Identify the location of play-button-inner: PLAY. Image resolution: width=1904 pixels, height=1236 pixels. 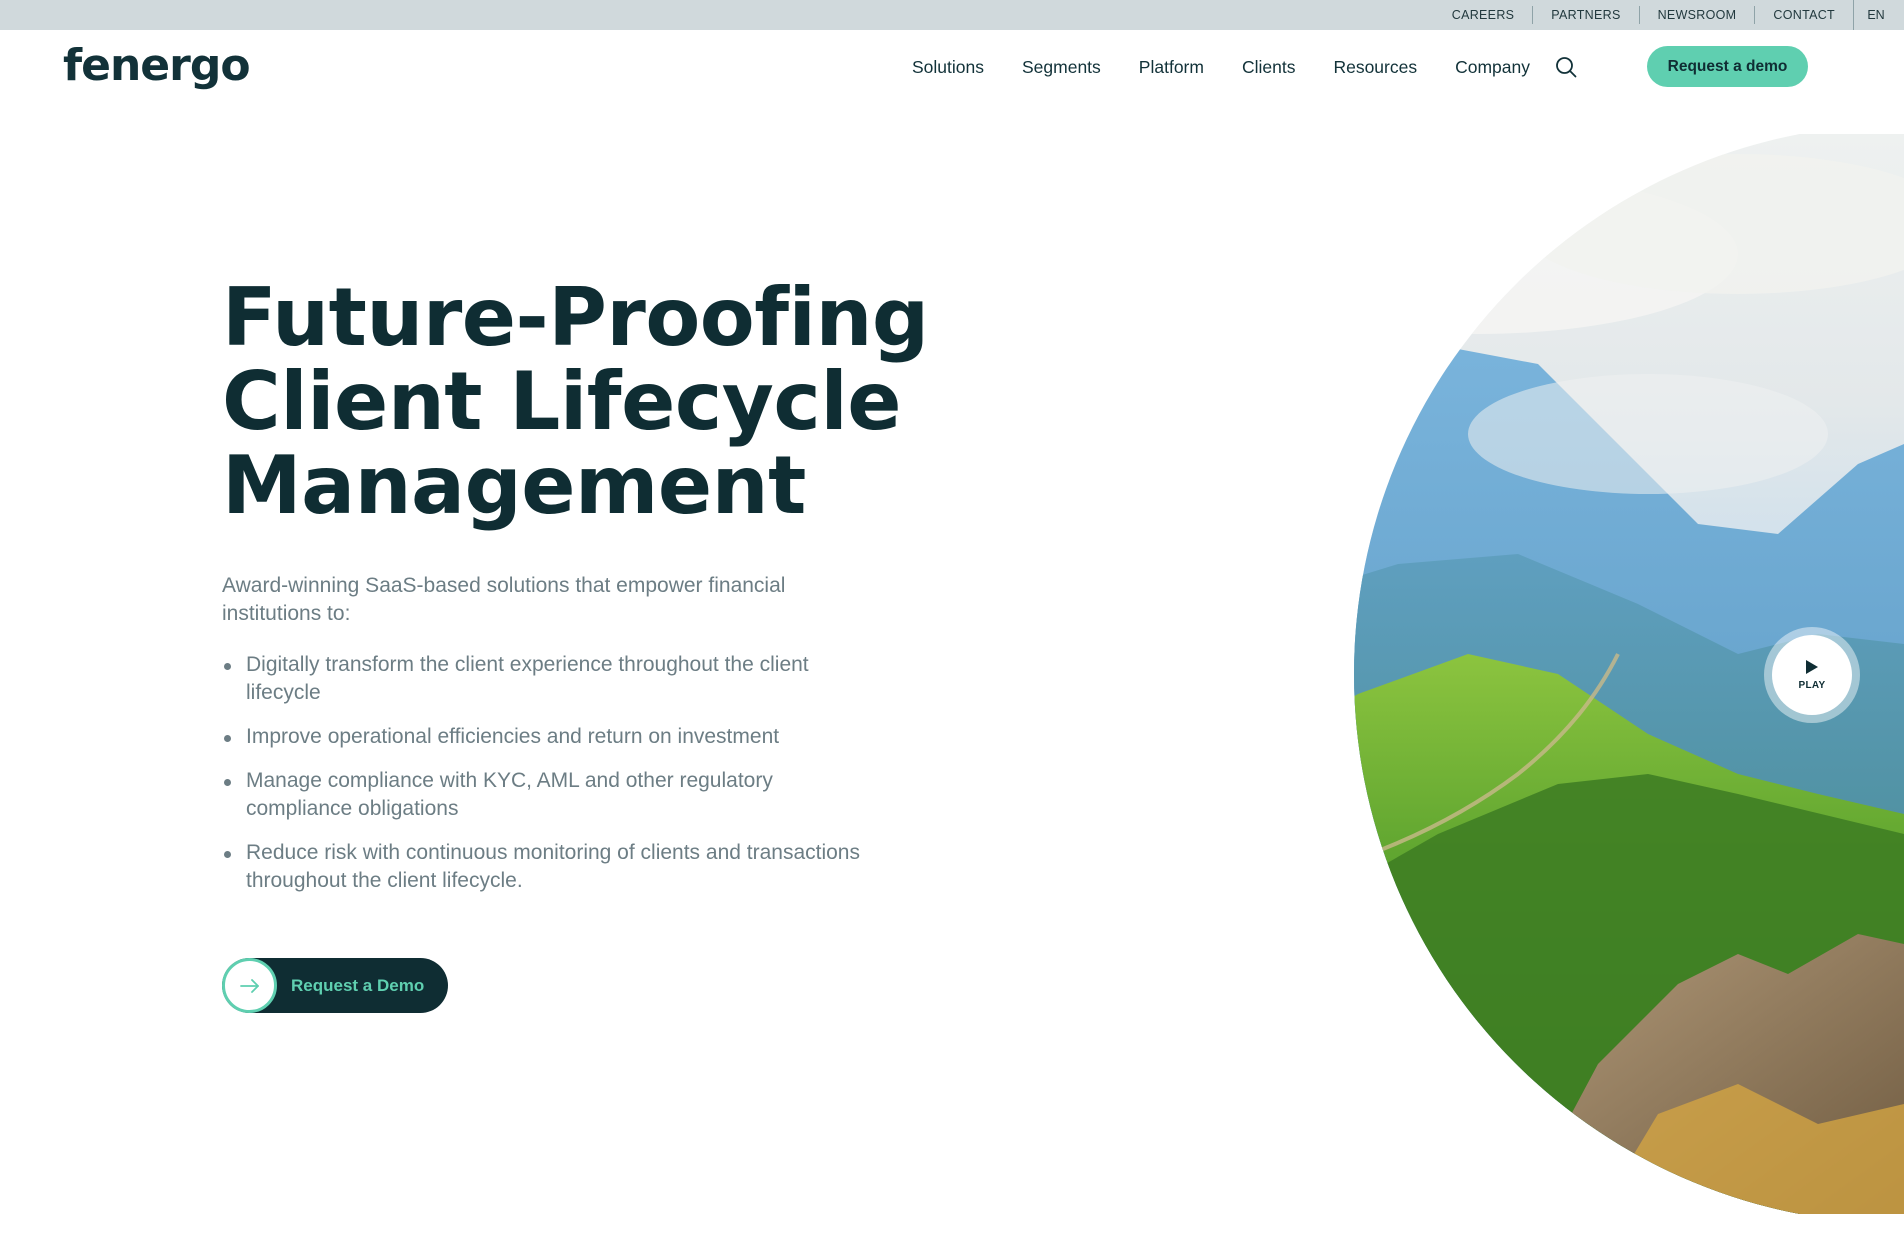
(1812, 675).